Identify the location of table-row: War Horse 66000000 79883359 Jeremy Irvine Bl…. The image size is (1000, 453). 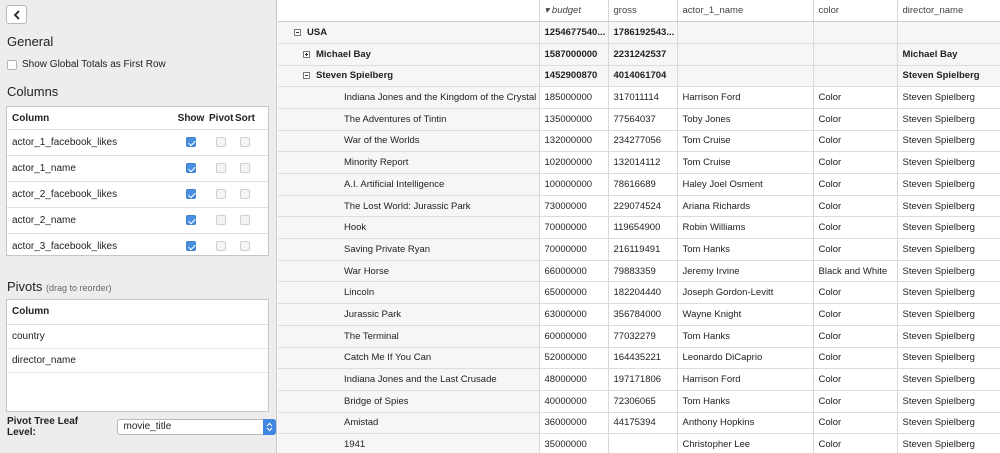
(639, 271).